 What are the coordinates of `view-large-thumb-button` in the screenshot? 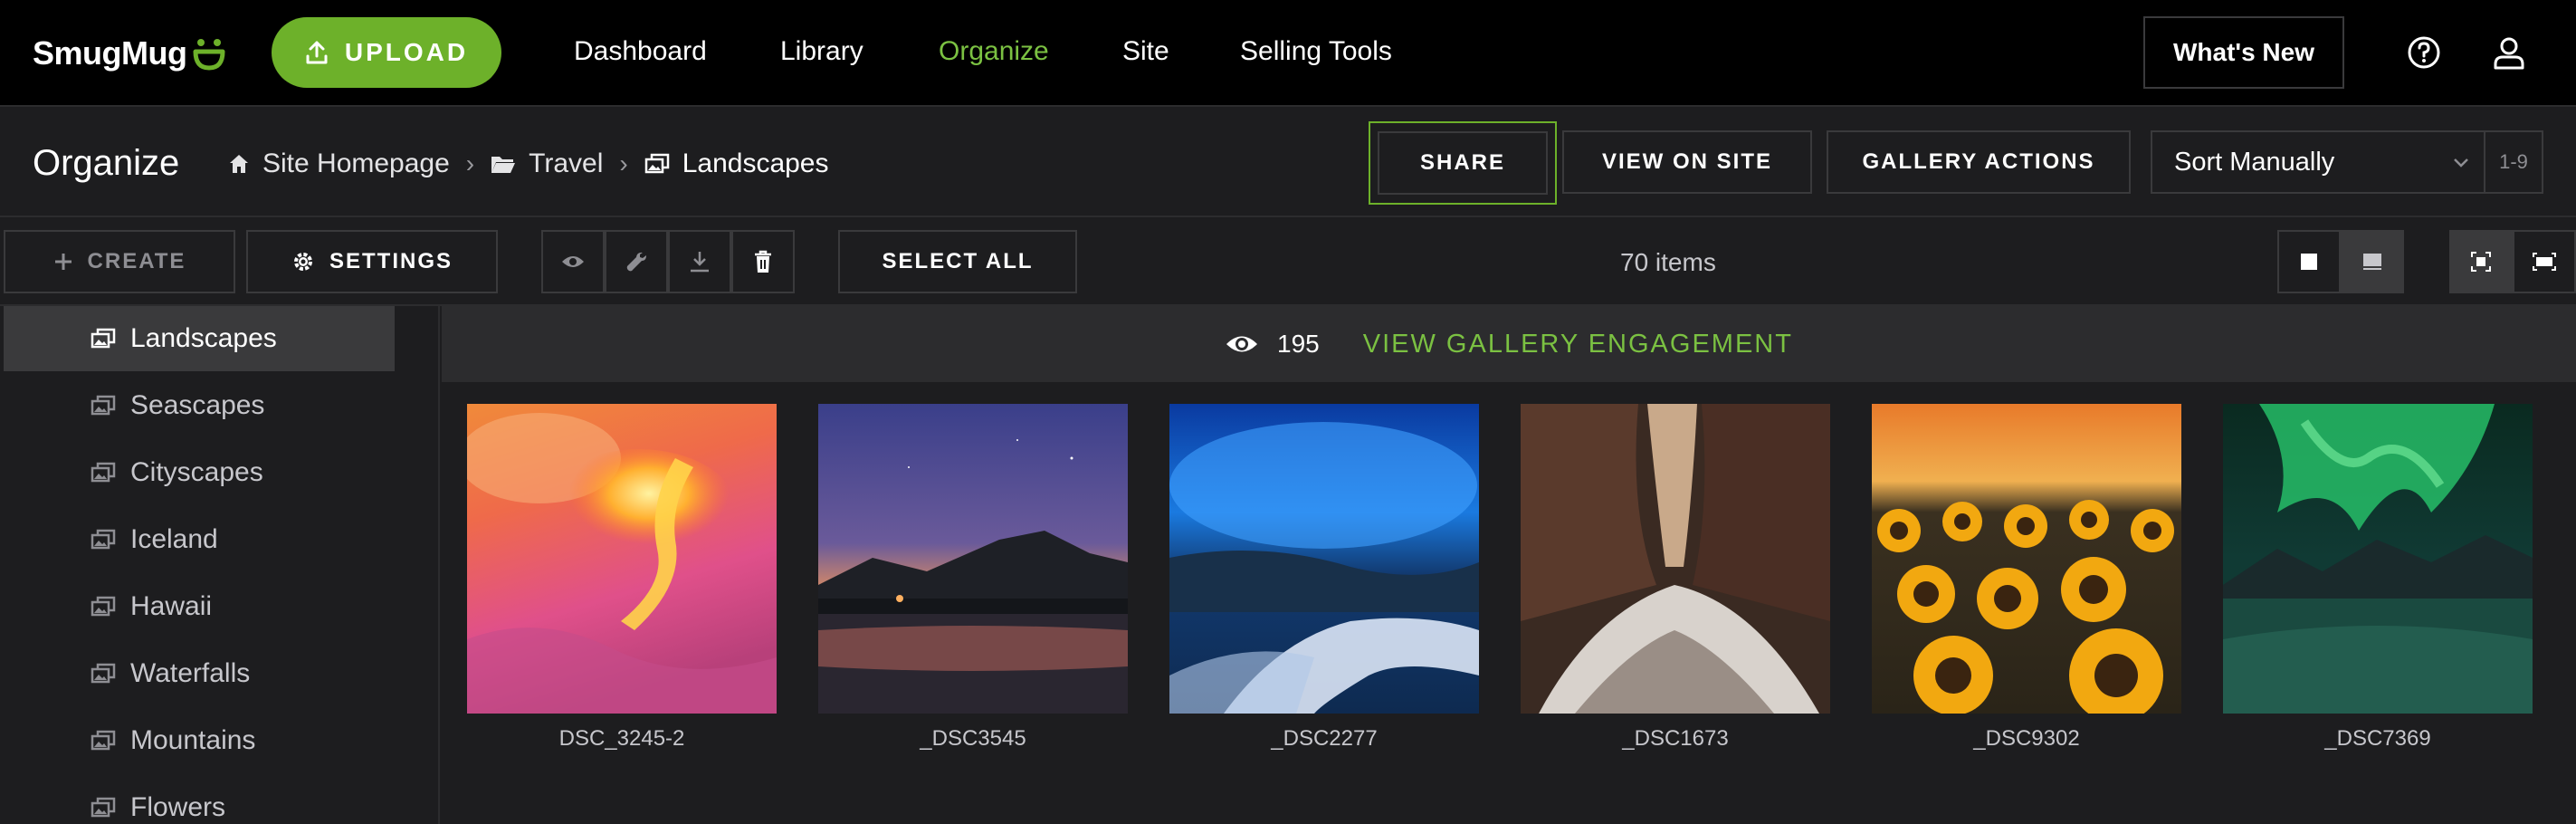 It's located at (2372, 261).